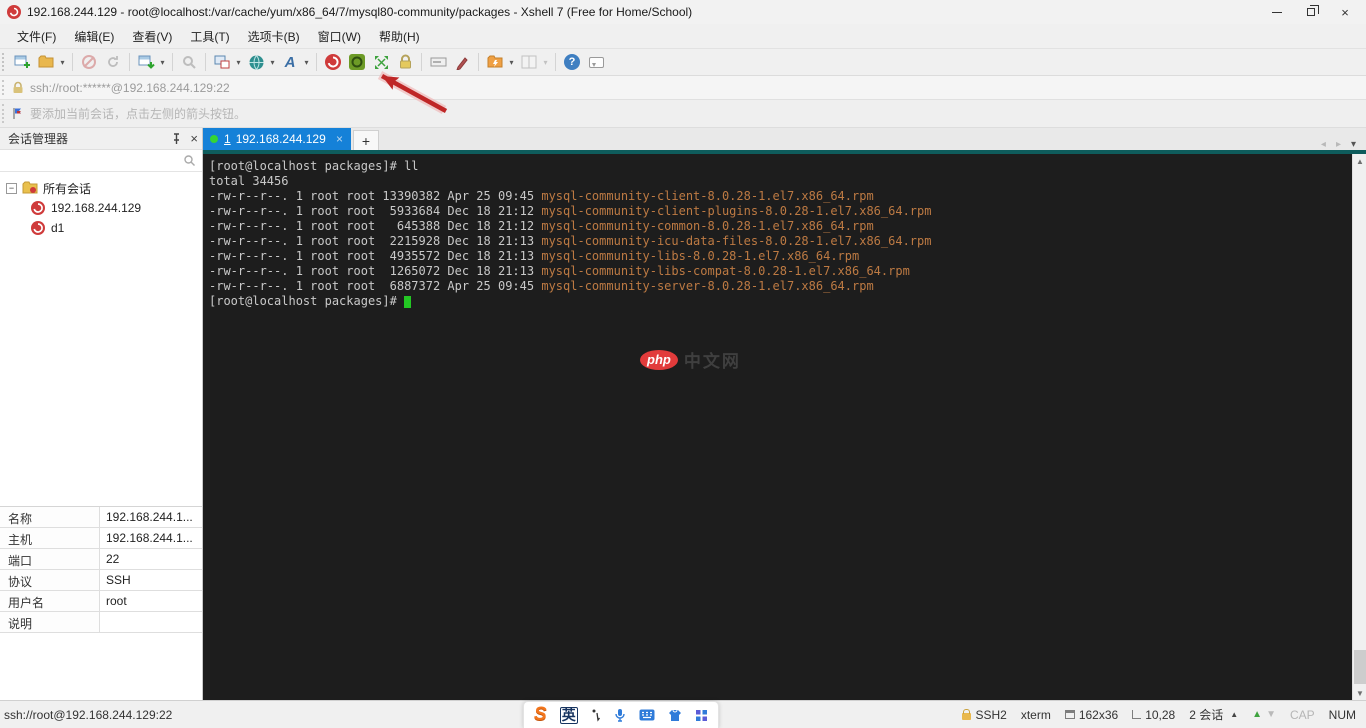  Describe the element at coordinates (462, 62) in the screenshot. I see `highlight-pen-icon` at that location.